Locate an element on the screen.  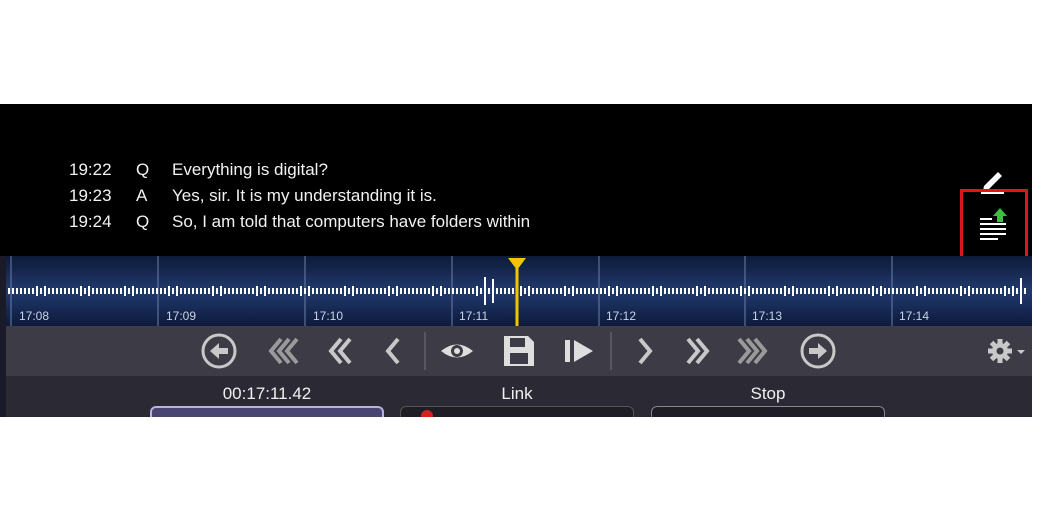
link-input is located at coordinates (517, 411).